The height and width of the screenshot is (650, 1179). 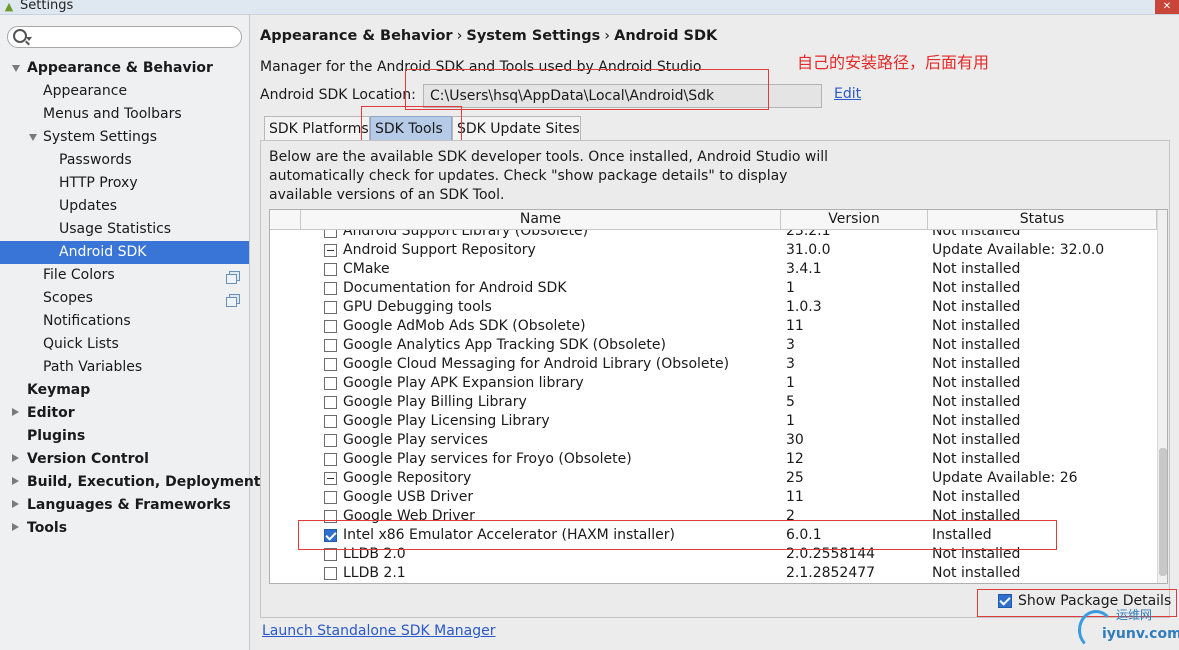 What do you see at coordinates (415, 440) in the screenshot?
I see `row-name: Google Play services` at bounding box center [415, 440].